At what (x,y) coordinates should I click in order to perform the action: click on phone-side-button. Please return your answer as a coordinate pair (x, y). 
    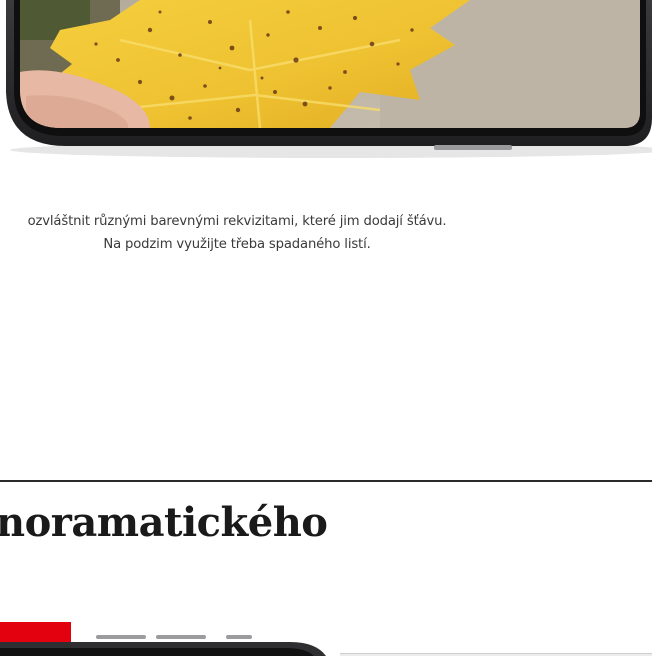
    Looking at the image, I should click on (473, 147).